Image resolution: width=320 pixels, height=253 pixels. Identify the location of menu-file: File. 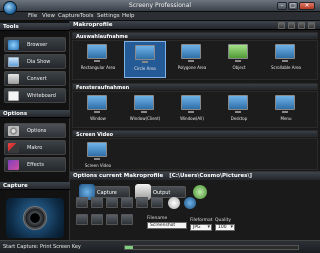
(32, 16).